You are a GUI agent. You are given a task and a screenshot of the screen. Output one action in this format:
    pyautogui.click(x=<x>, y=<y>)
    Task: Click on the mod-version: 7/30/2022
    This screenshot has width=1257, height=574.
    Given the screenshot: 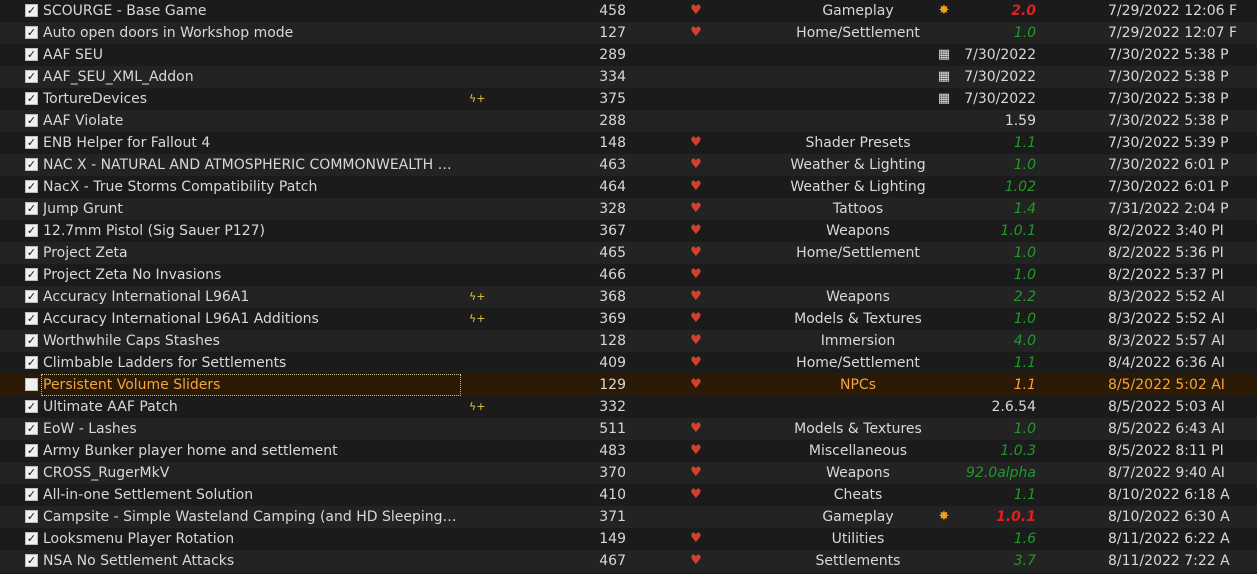 What is the action you would take?
    pyautogui.click(x=1000, y=55)
    